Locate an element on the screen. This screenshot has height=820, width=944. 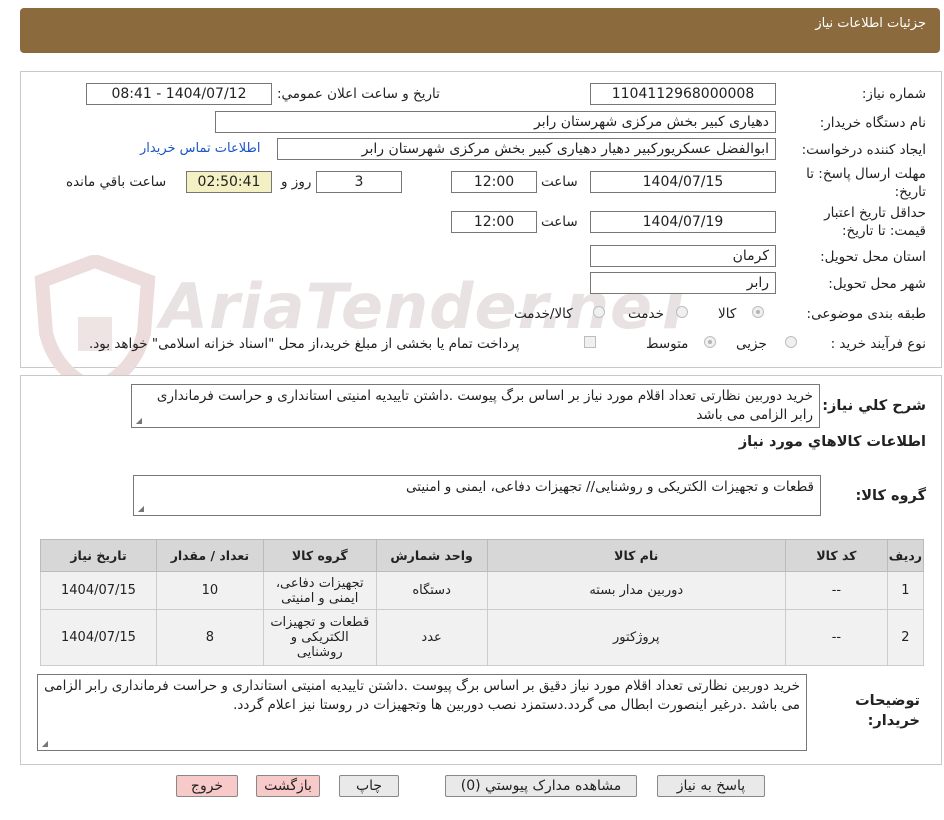
col-header-code: کد کالا is located at coordinates (836, 555).